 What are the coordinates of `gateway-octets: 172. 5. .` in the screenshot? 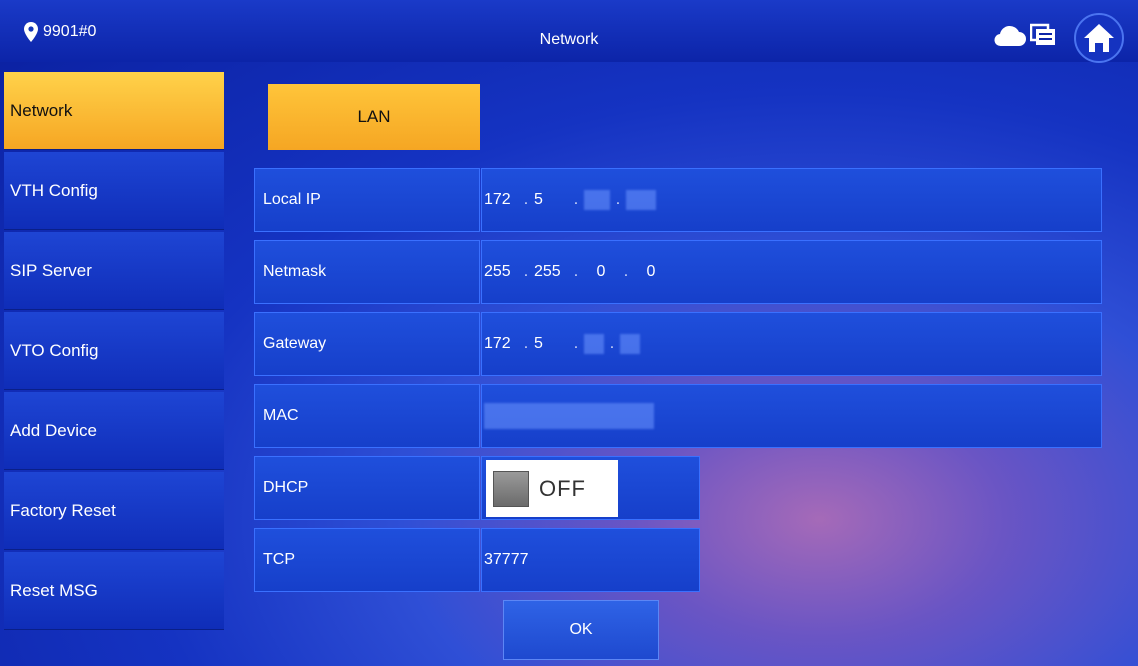 It's located at (562, 344).